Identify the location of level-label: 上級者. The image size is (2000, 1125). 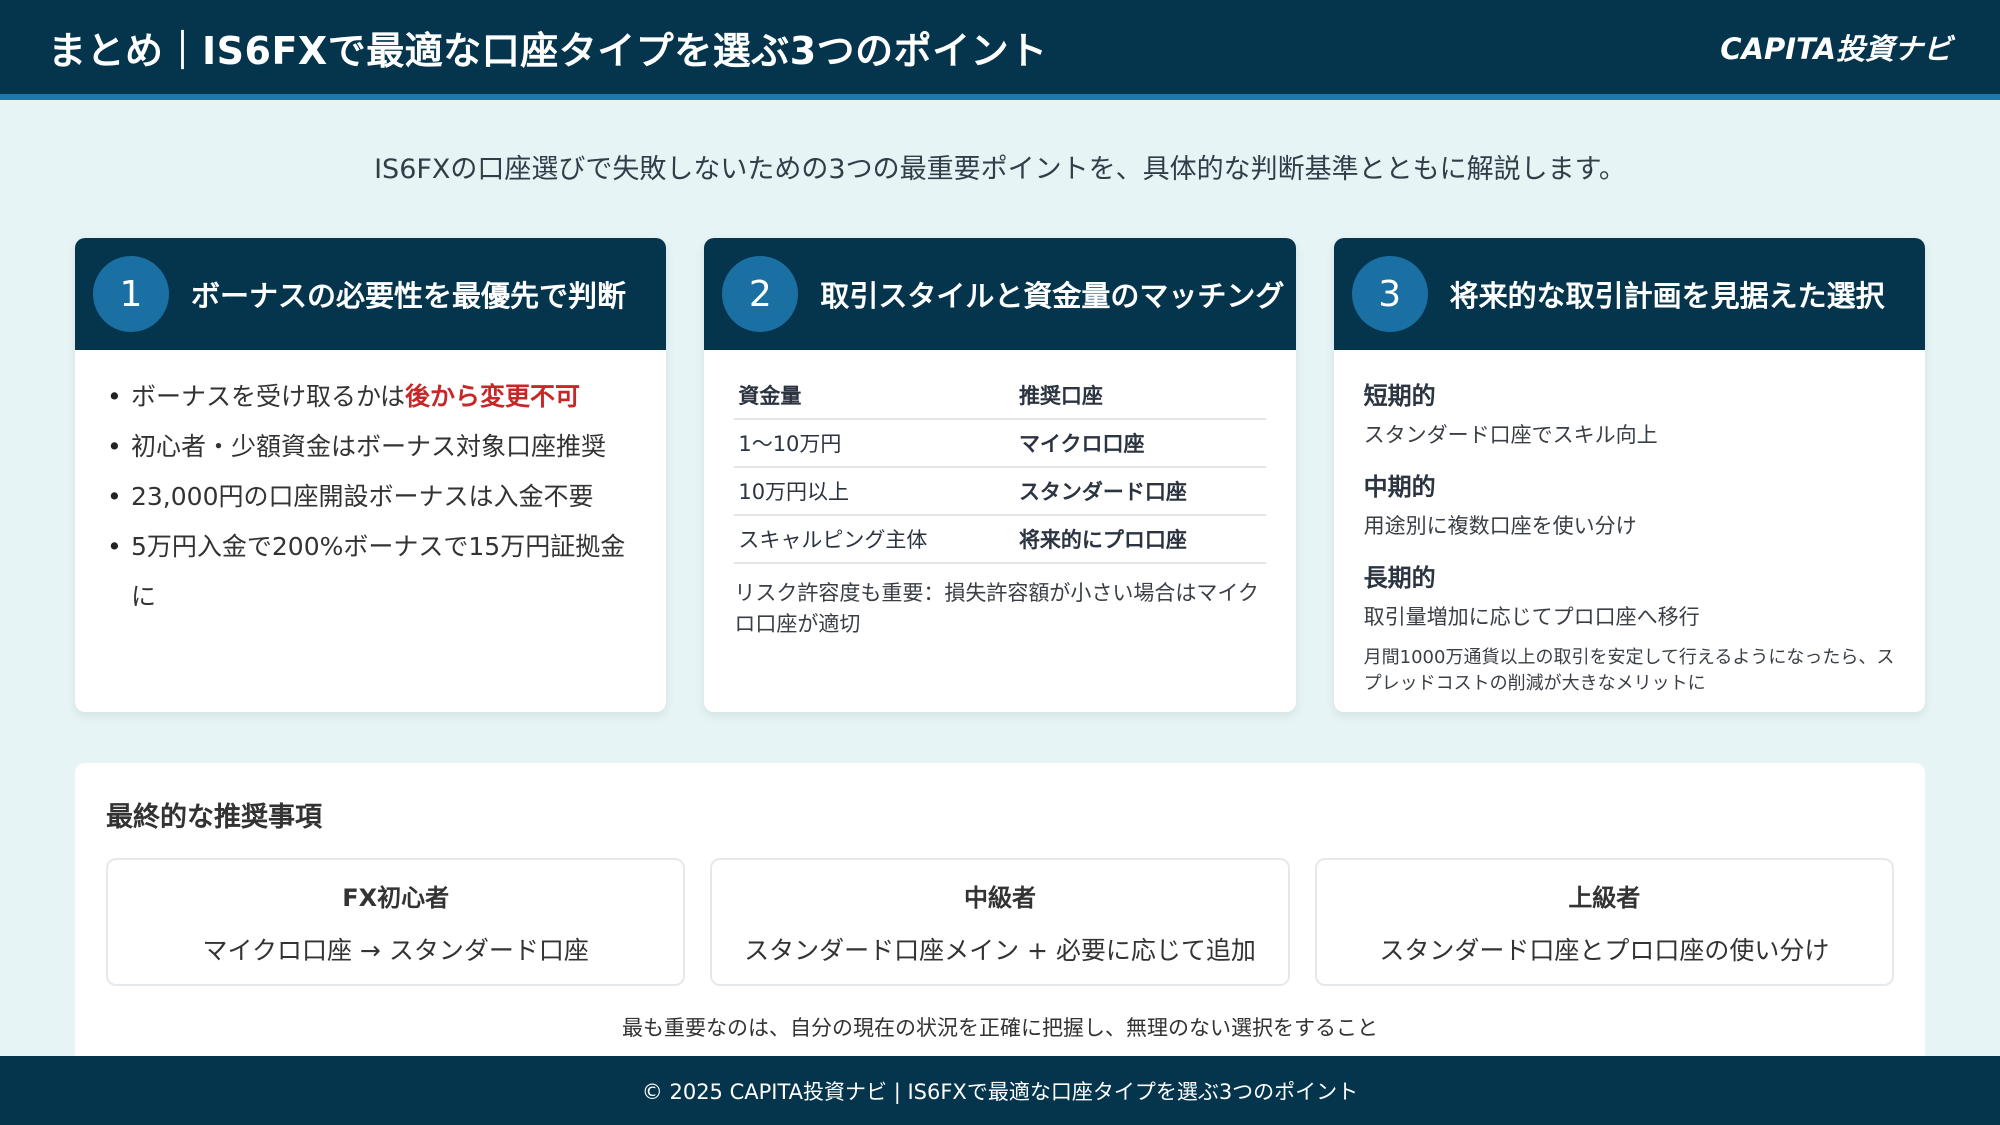
(1604, 897).